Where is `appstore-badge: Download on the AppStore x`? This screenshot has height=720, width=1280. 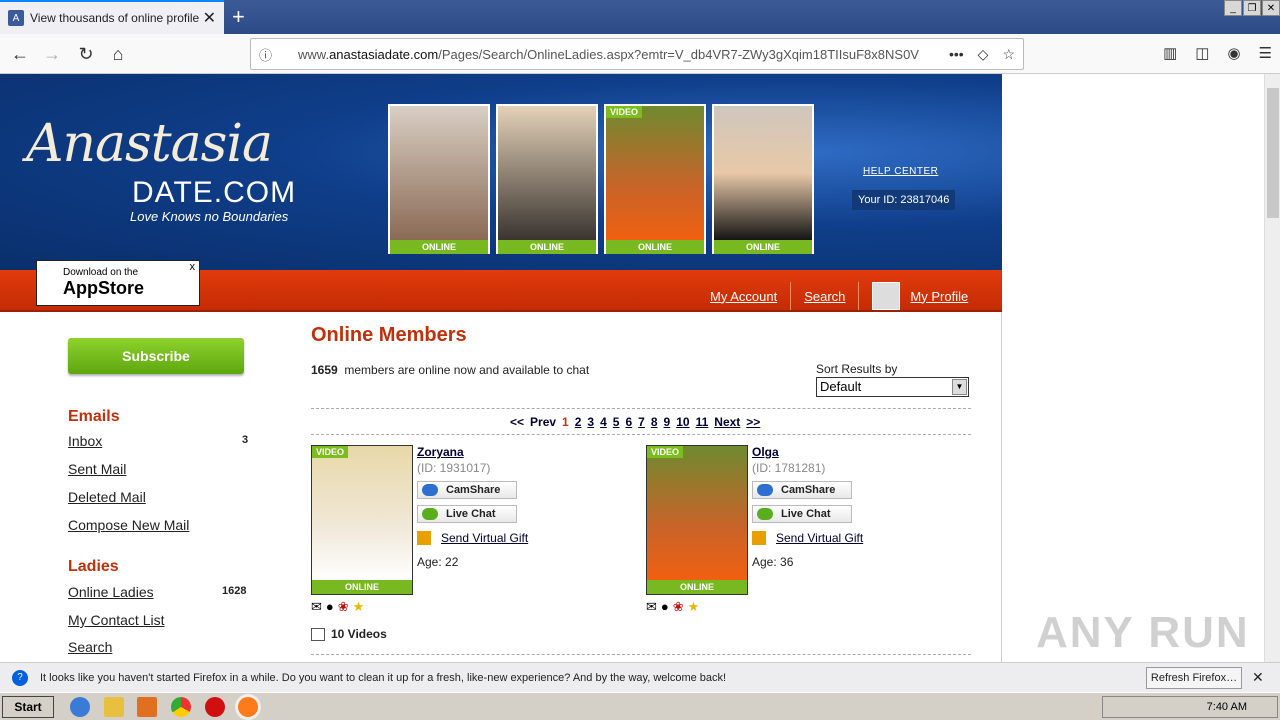
appstore-badge: Download on the AppStore x is located at coordinates (118, 283).